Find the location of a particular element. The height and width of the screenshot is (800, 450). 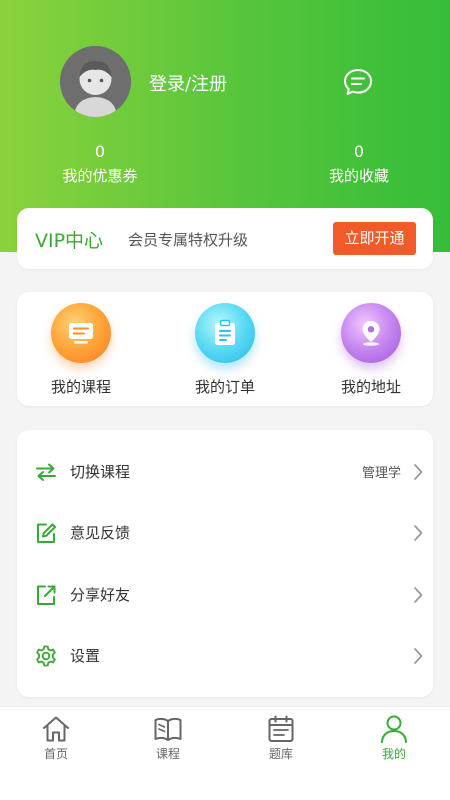

coupon-stat: 0 我的优惠券 is located at coordinates (100, 164).